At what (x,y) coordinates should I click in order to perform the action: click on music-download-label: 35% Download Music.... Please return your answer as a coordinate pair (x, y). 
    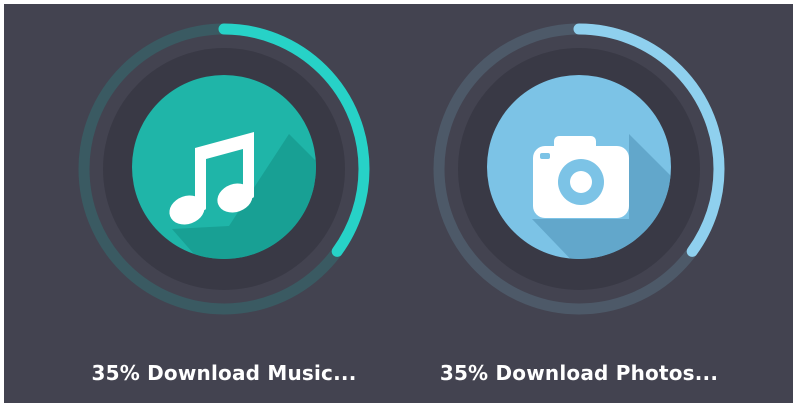
    Looking at the image, I should click on (224, 373).